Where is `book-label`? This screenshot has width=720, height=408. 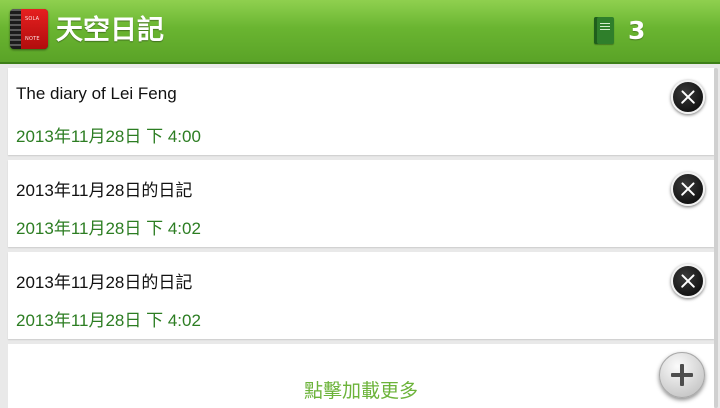
book-label is located at coordinates (605, 26).